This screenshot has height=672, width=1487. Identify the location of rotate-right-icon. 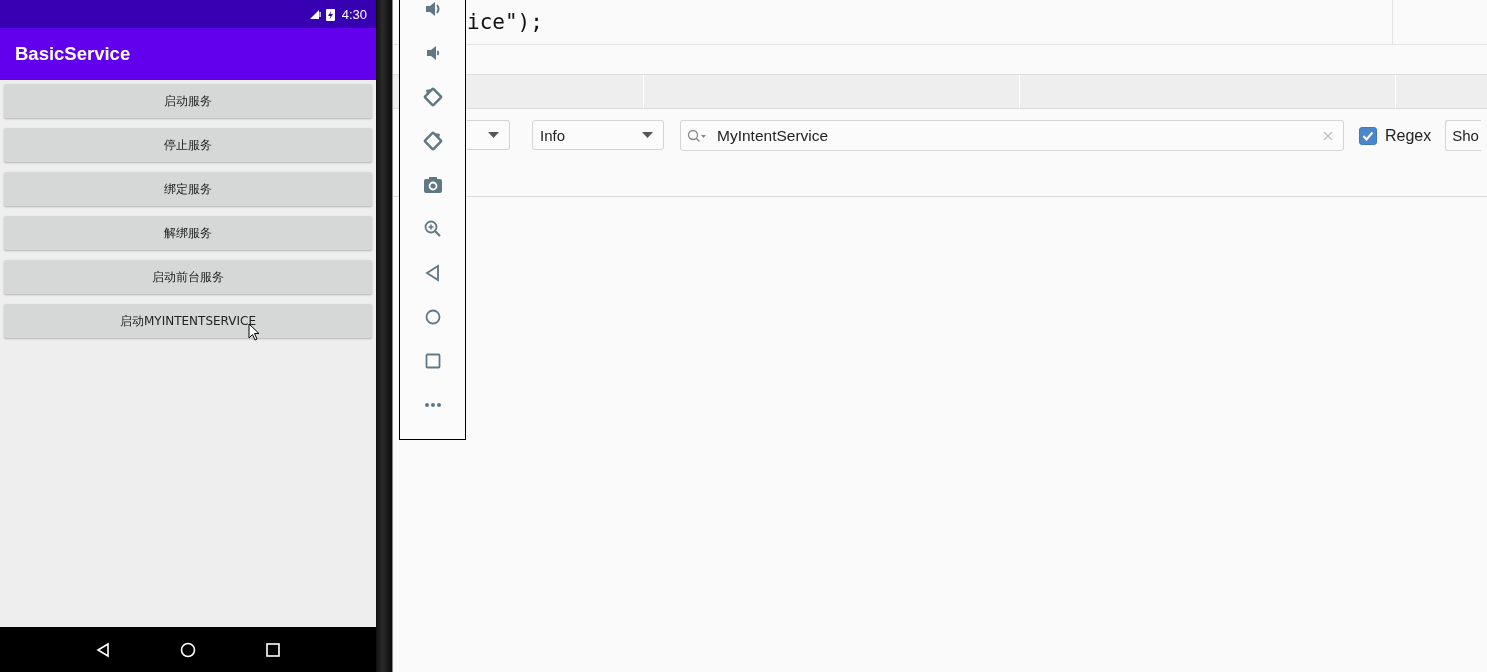
(432, 141).